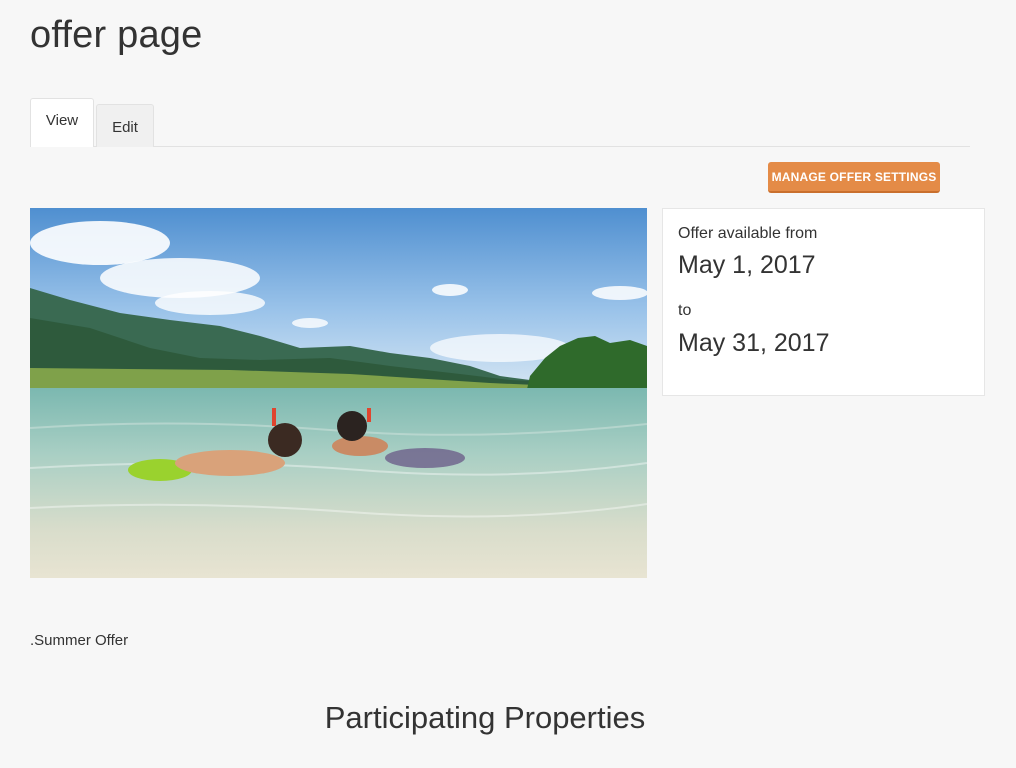 This screenshot has width=1016, height=768. What do you see at coordinates (116, 35) in the screenshot?
I see `page-title: offer page` at bounding box center [116, 35].